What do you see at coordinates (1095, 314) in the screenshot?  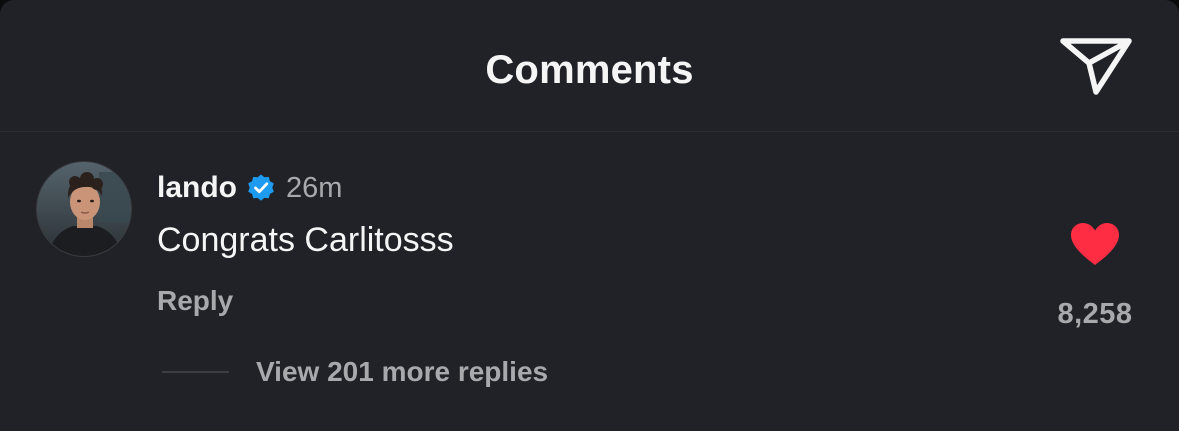 I see `like-count: 8,258` at bounding box center [1095, 314].